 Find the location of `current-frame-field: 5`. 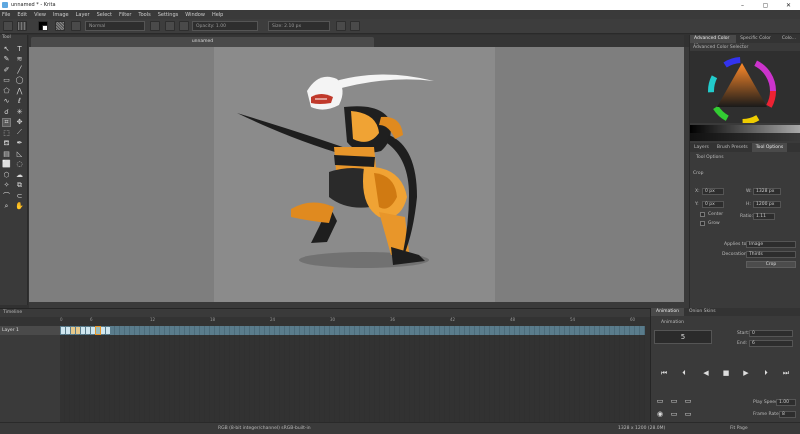

current-frame-field: 5 is located at coordinates (683, 337).